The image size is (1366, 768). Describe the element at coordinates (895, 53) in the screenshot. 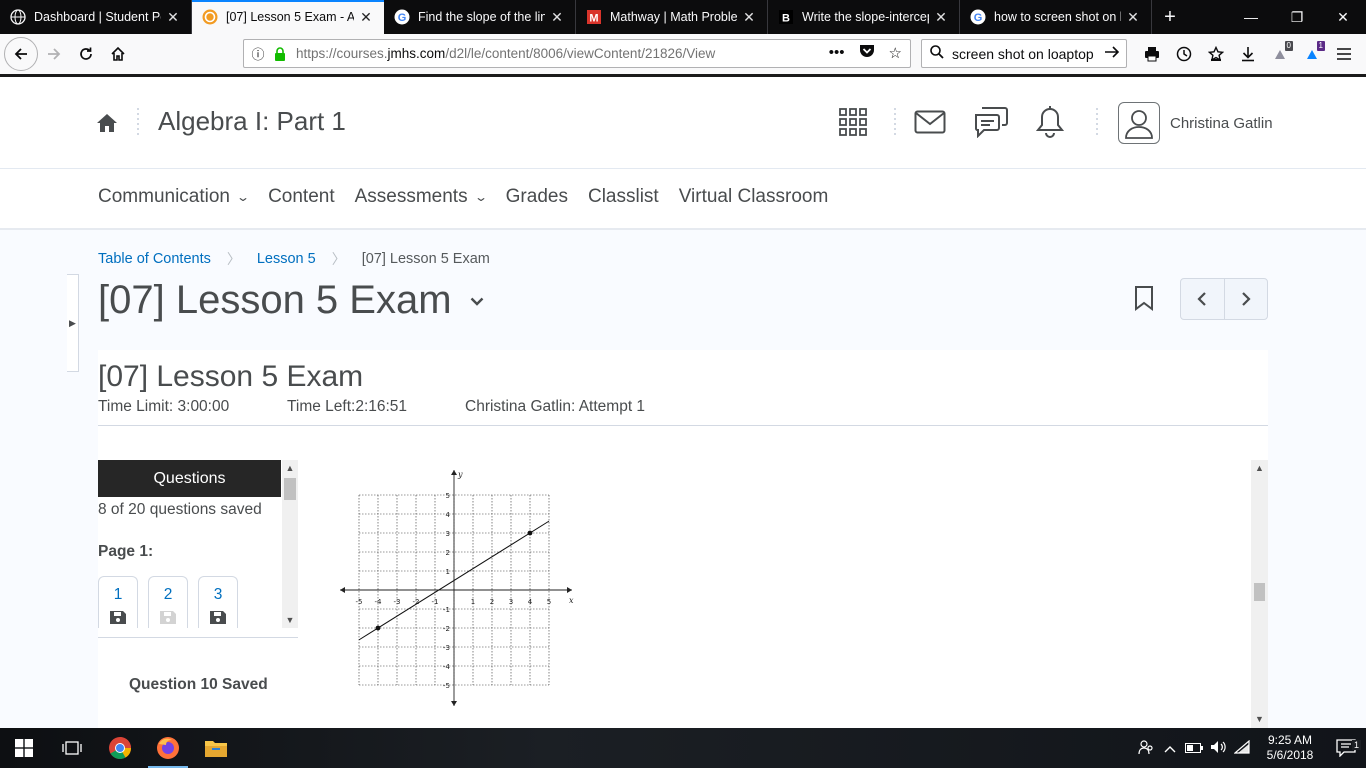

I see `bookmark-star-icon: ☆` at that location.